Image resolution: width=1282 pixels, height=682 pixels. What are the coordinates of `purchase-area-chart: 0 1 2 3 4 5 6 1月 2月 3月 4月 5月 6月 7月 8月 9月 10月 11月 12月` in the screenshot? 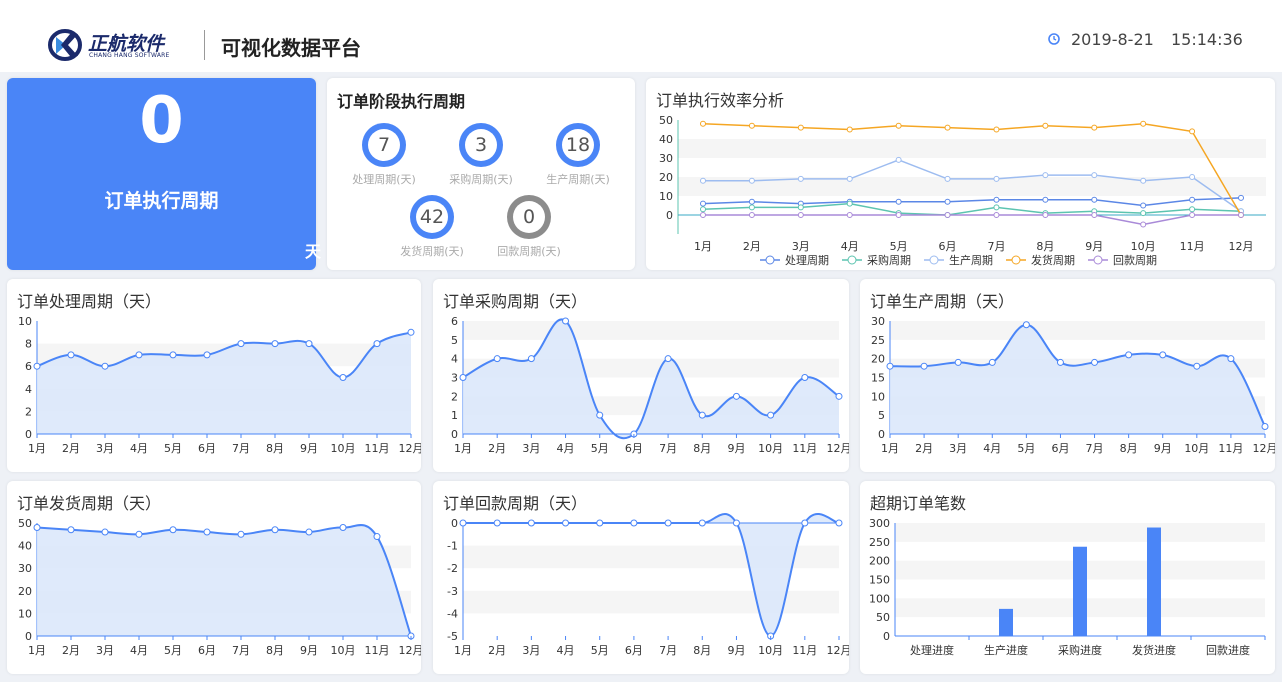 It's located at (641, 375).